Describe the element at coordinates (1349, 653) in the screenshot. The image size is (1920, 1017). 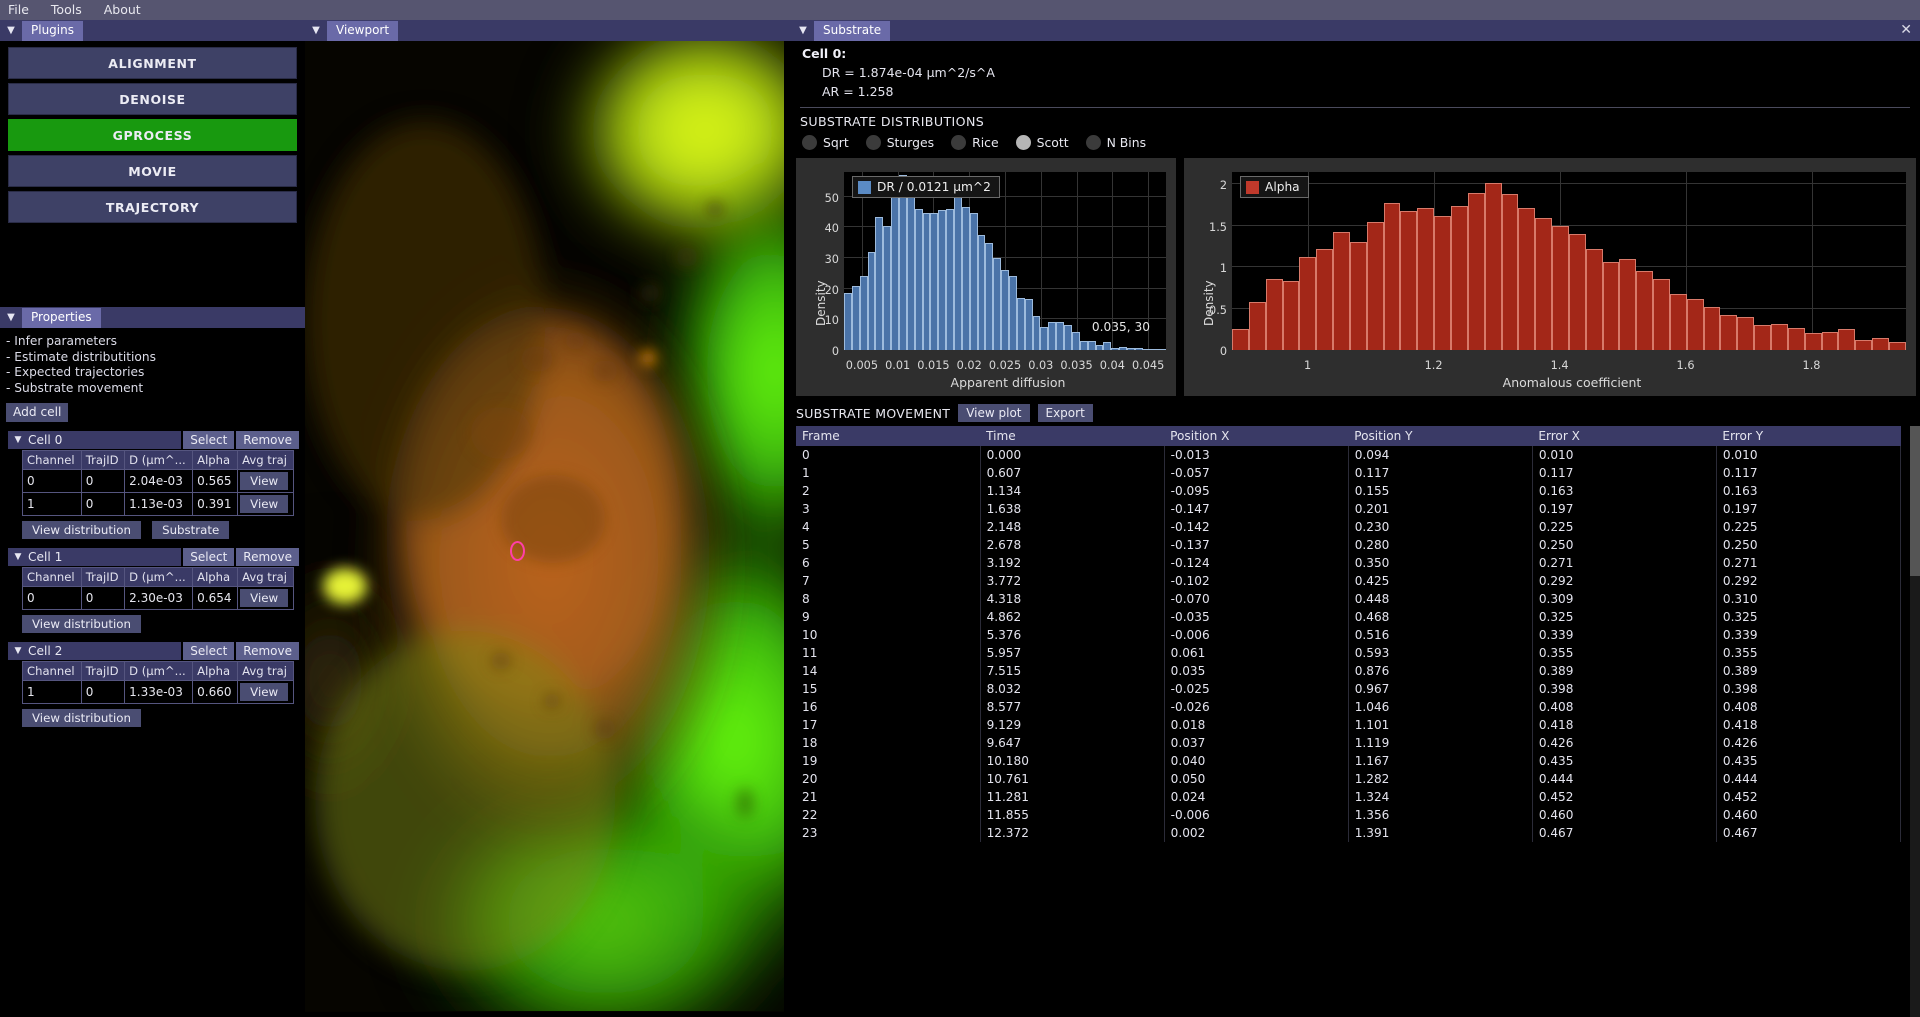
I see `table-row: 11 5.957 0.061 0.593 0.355 0.355` at that location.